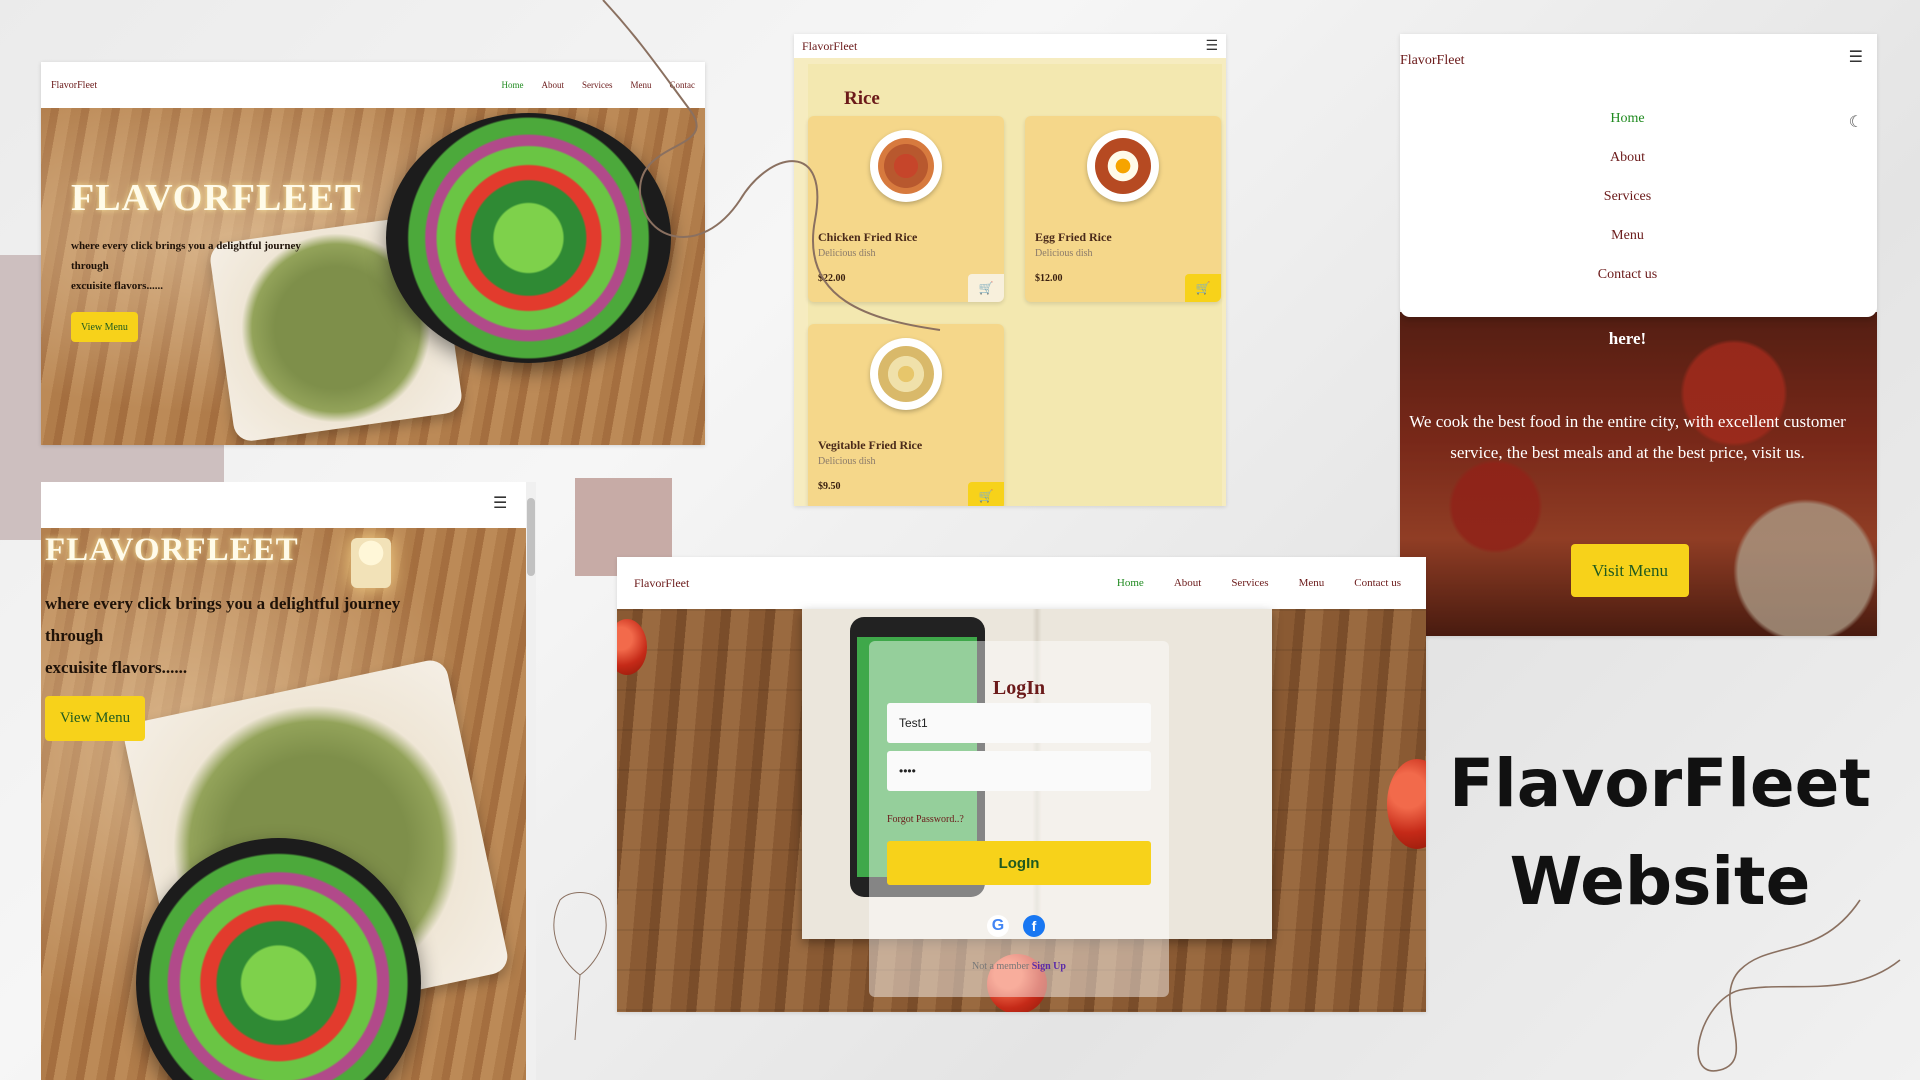  Describe the element at coordinates (1019, 771) in the screenshot. I see `password-field` at that location.